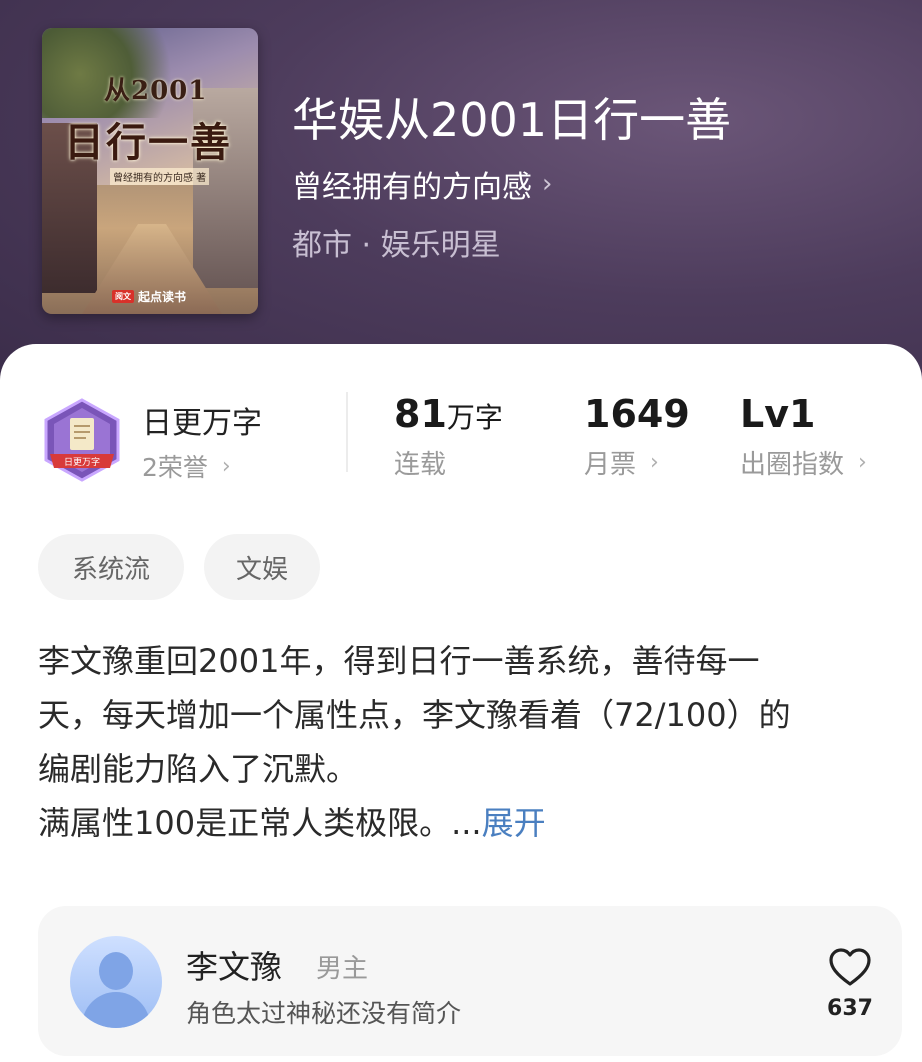 The width and height of the screenshot is (922, 1062). What do you see at coordinates (474, 417) in the screenshot?
I see `stat-unit: 万字` at bounding box center [474, 417].